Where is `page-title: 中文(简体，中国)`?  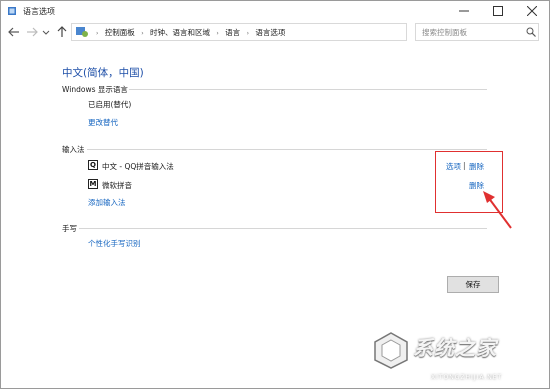 page-title: 中文(简体，中国) is located at coordinates (103, 73).